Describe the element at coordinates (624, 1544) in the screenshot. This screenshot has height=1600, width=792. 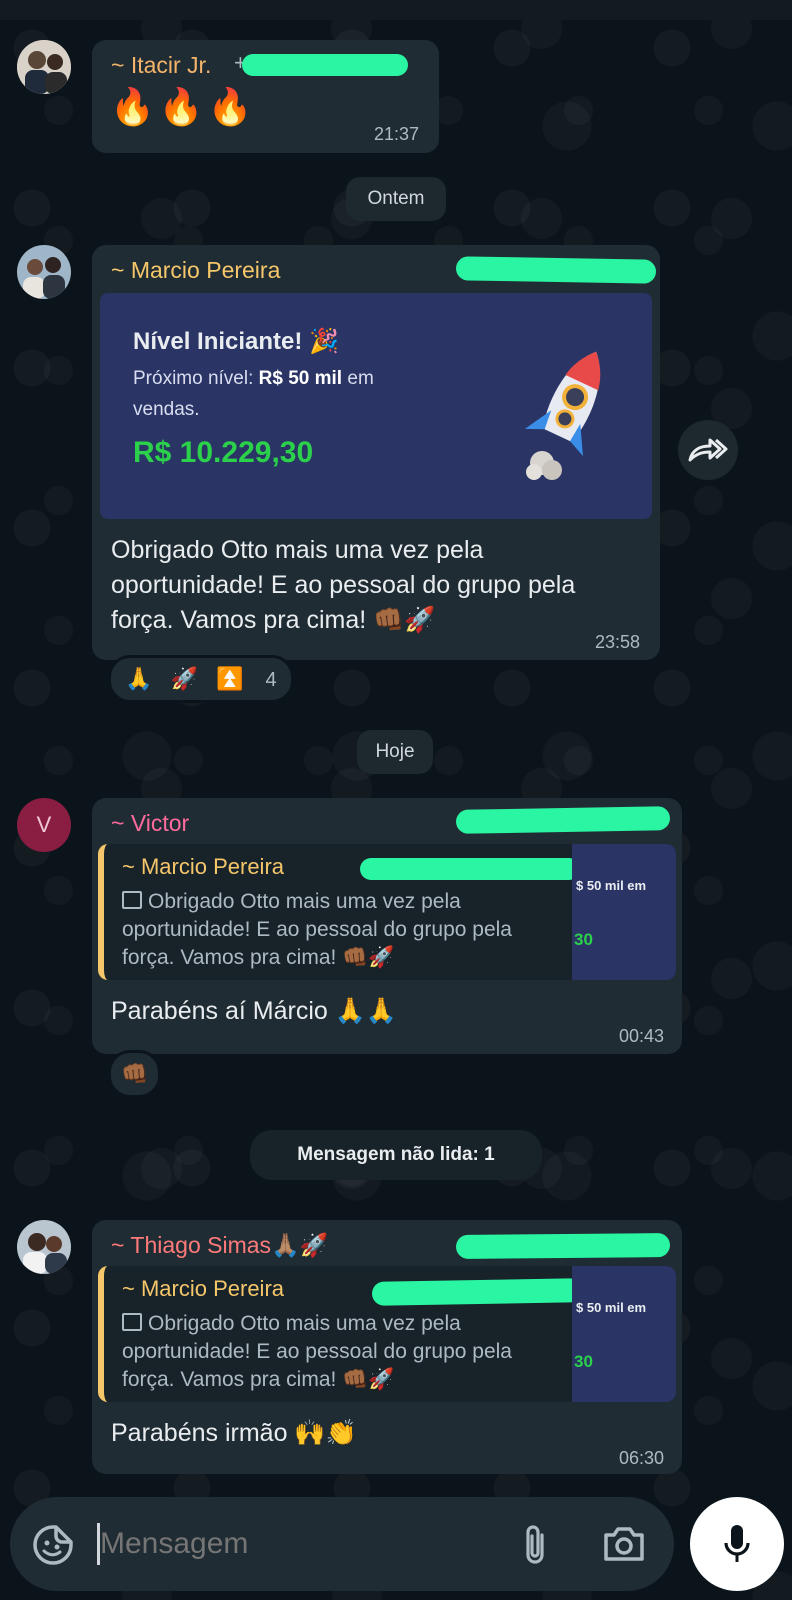
I see `camera-icon` at that location.